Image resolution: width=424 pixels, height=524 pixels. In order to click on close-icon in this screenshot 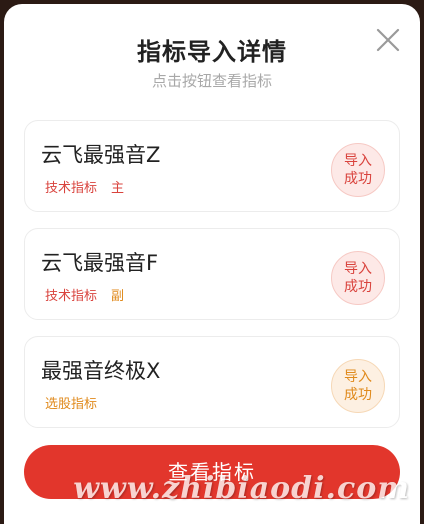, I will do `click(388, 40)`.